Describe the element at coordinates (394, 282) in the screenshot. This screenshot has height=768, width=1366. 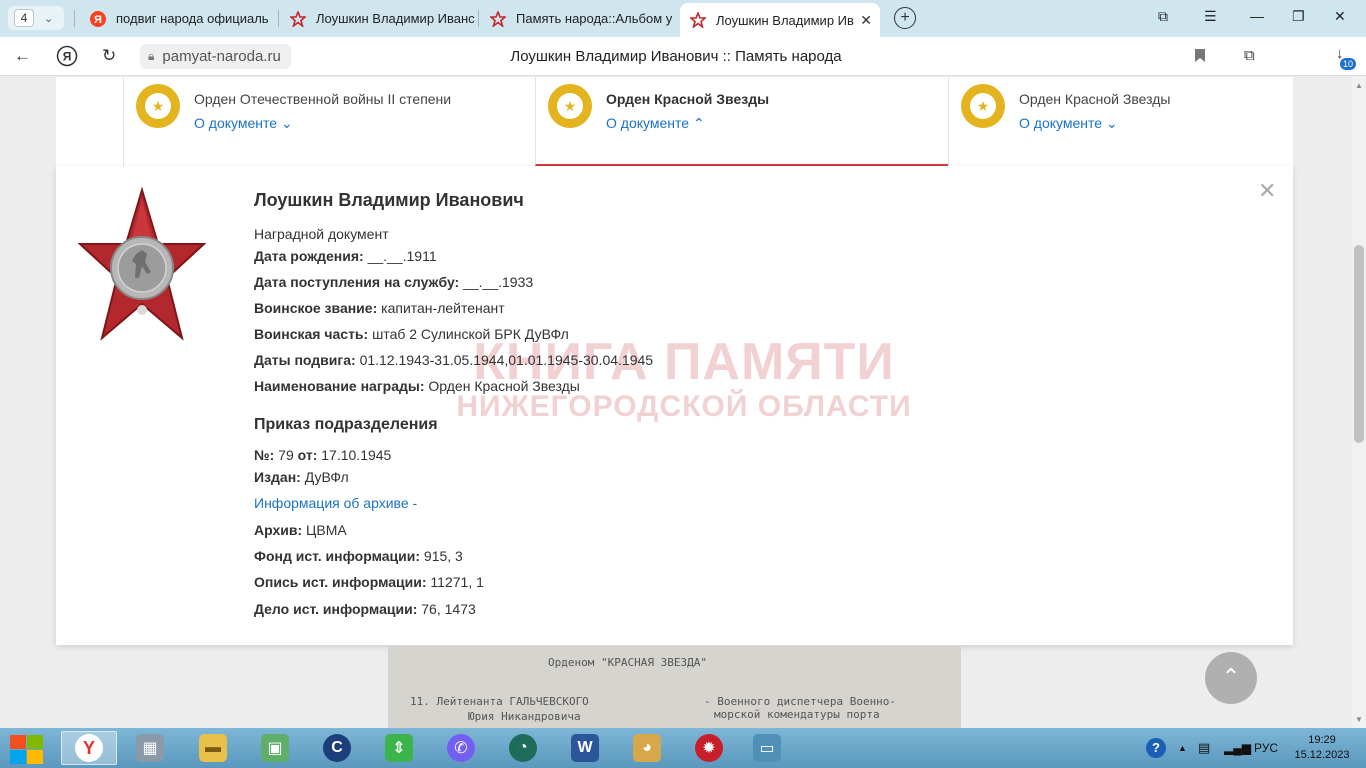
I see `field-service-date: Дата поступления на службу: __.__.1933` at that location.